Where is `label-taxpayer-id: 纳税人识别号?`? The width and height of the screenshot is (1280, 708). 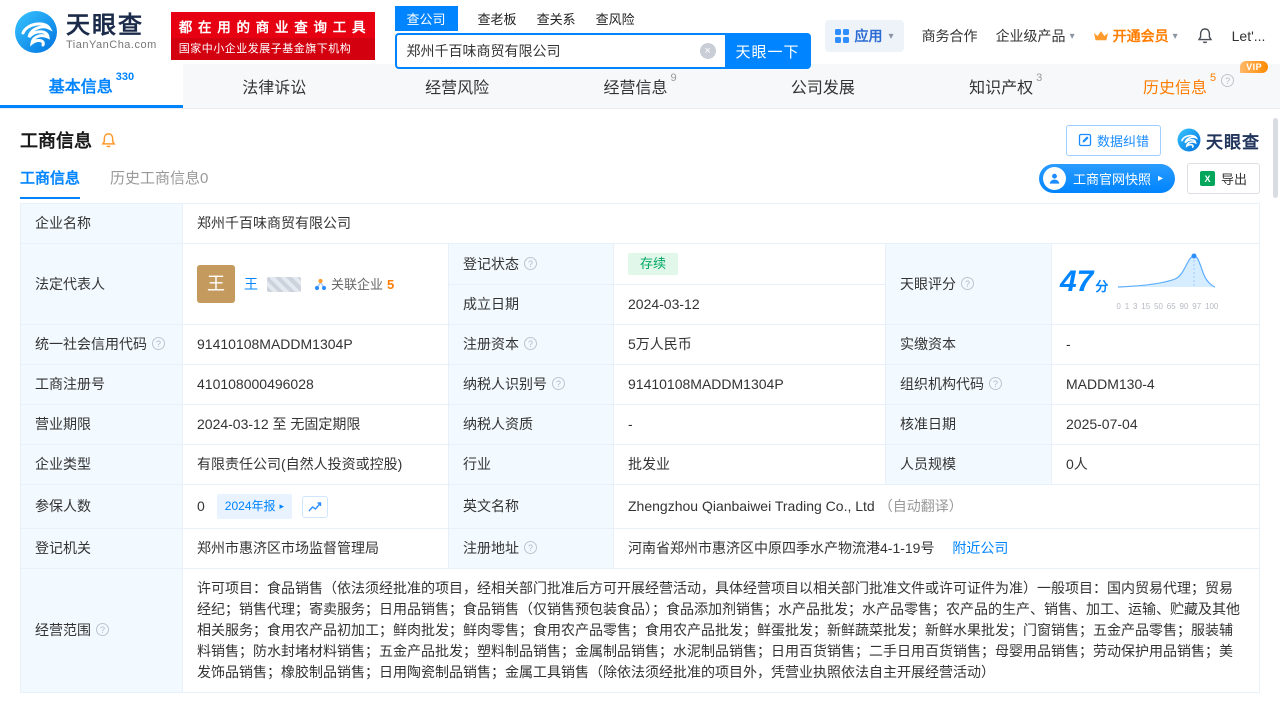
label-taxpayer-id: 纳税人识别号? is located at coordinates (531, 384).